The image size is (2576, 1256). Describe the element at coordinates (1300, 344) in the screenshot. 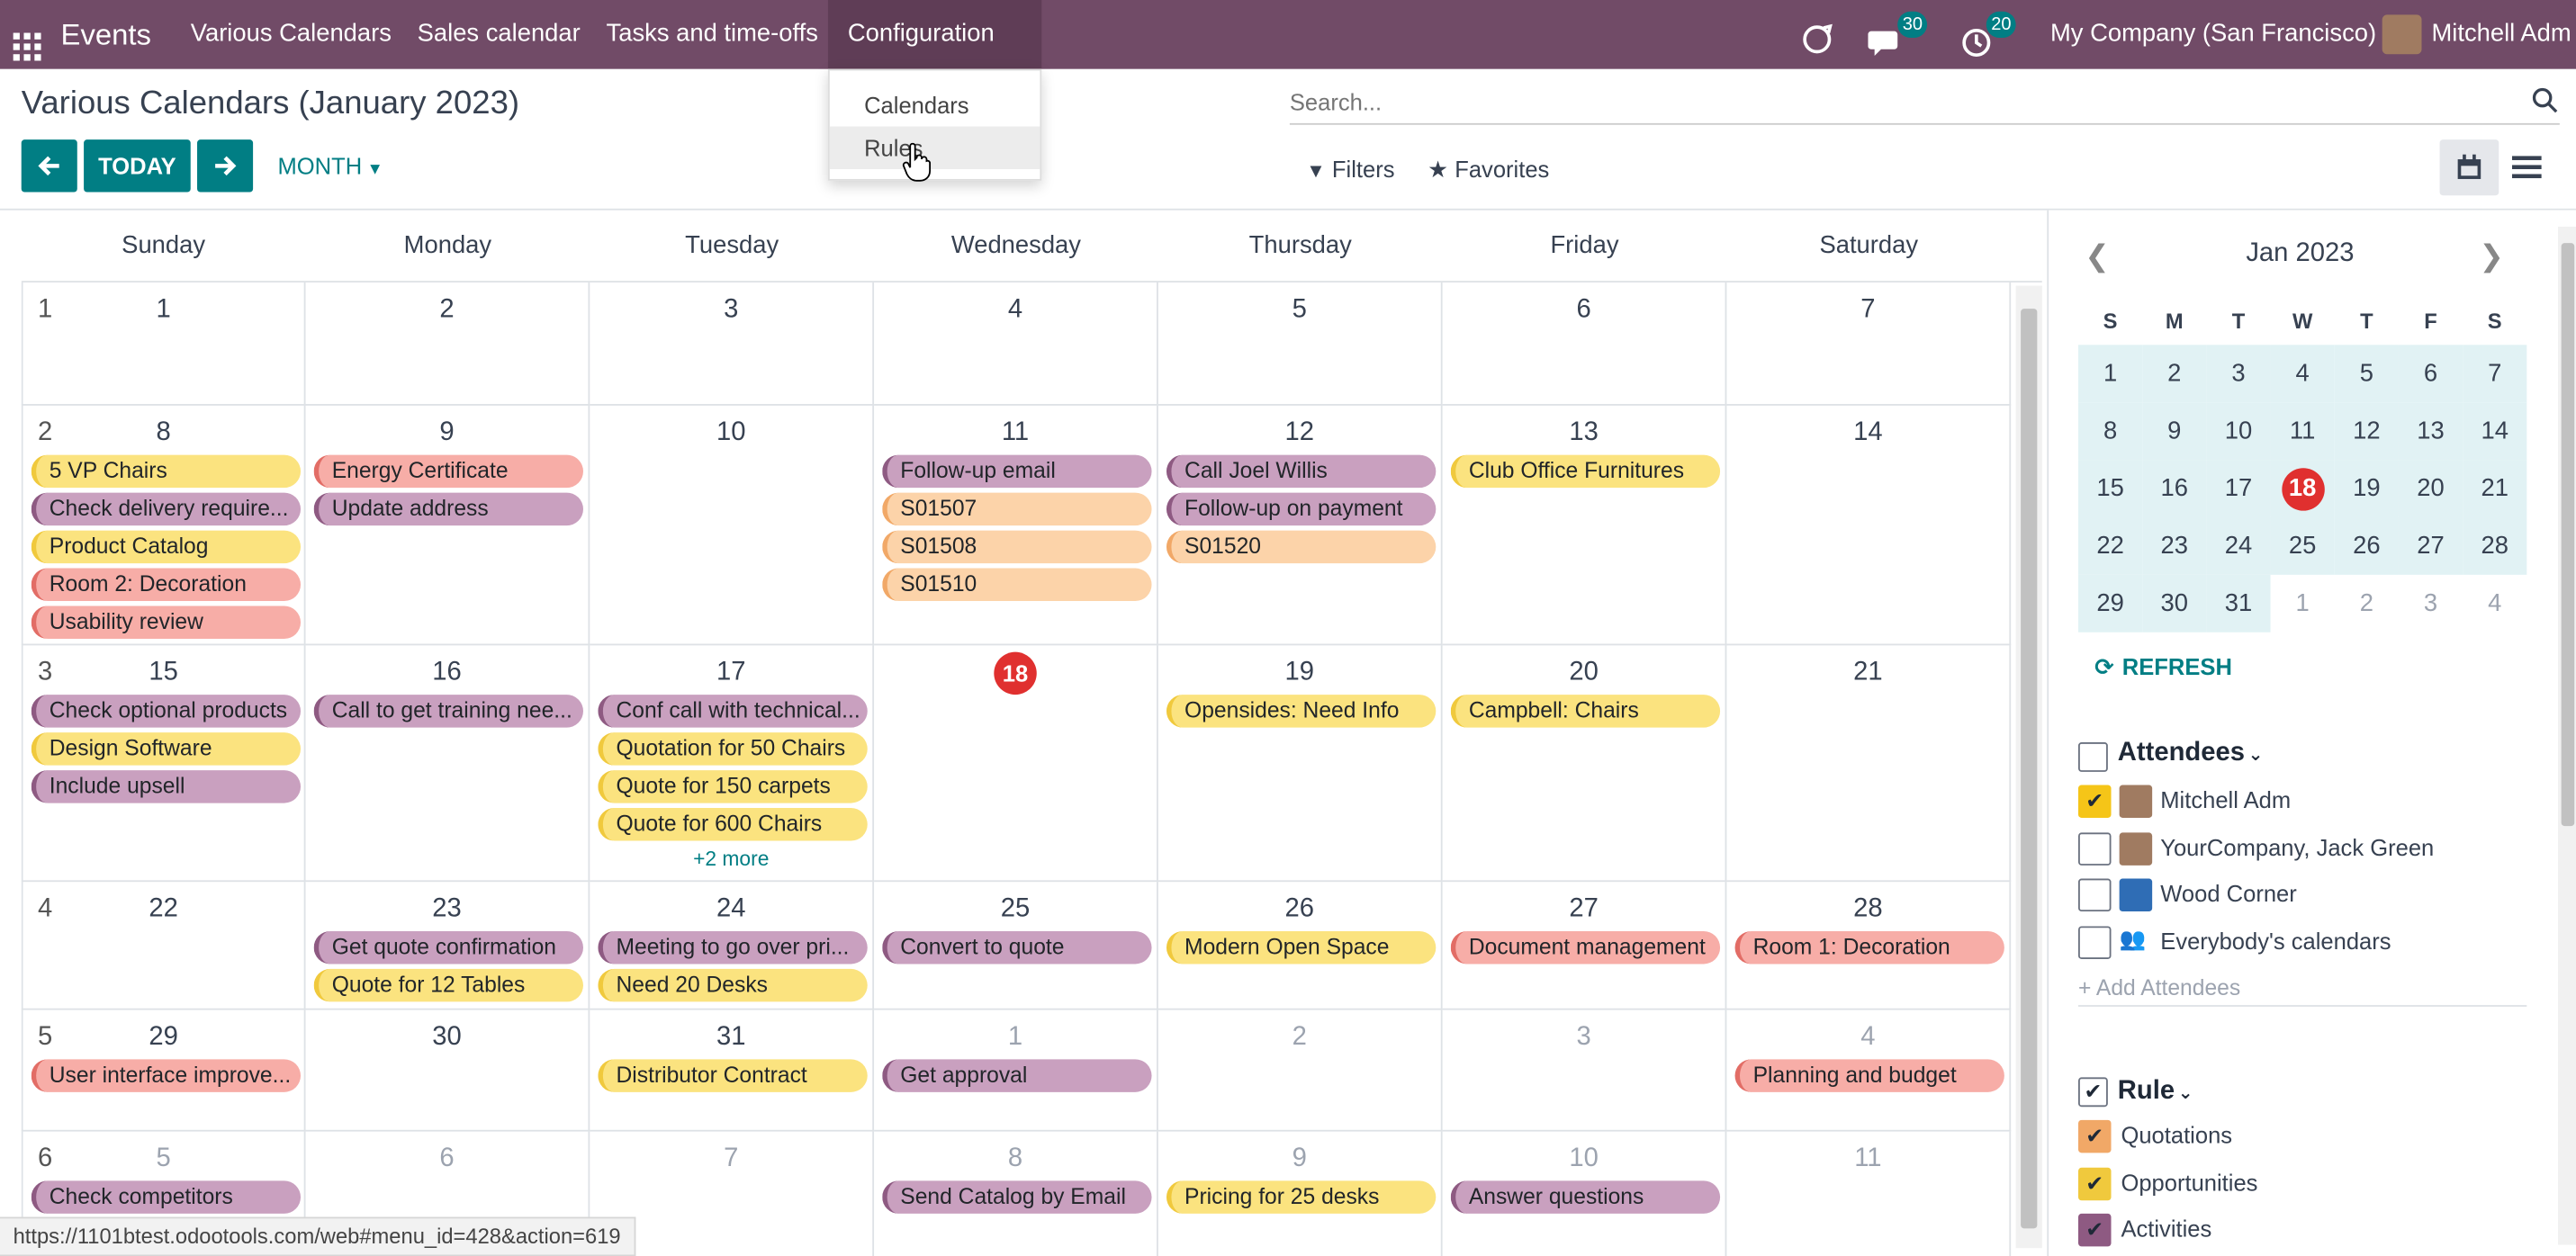

I see `calendar-day-cell: 5` at that location.